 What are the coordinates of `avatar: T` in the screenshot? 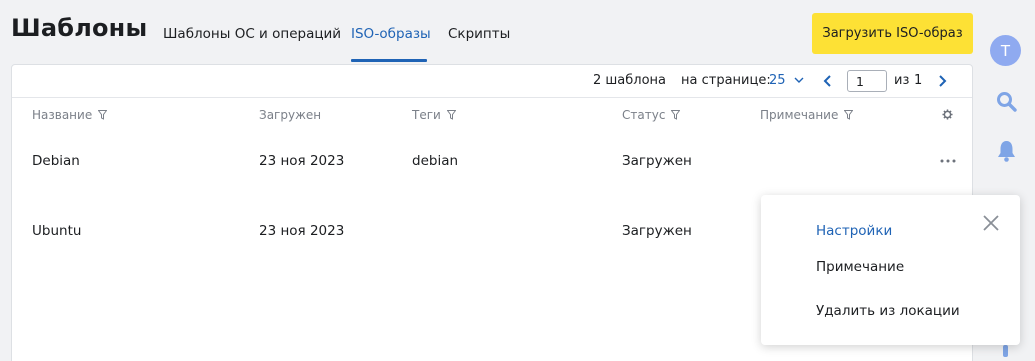 It's located at (1005, 50).